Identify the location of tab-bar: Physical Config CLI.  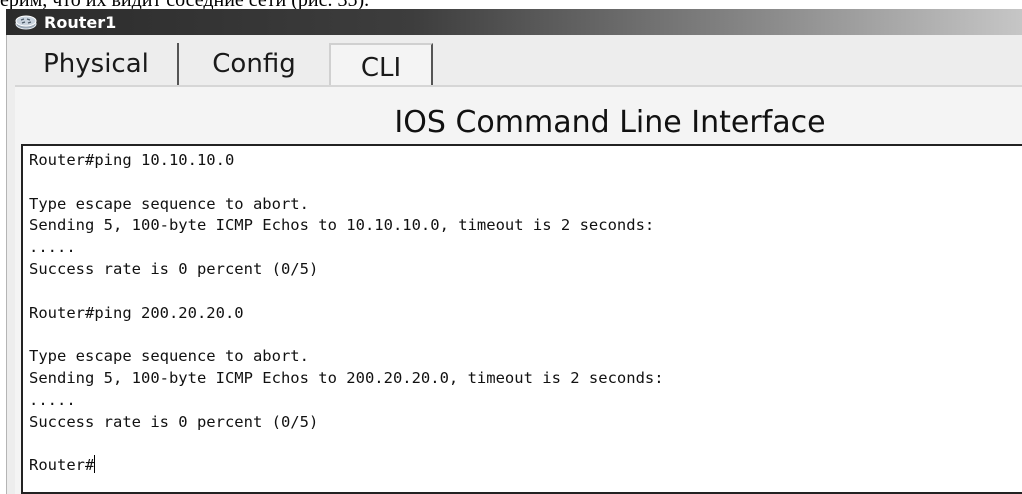
(224, 67).